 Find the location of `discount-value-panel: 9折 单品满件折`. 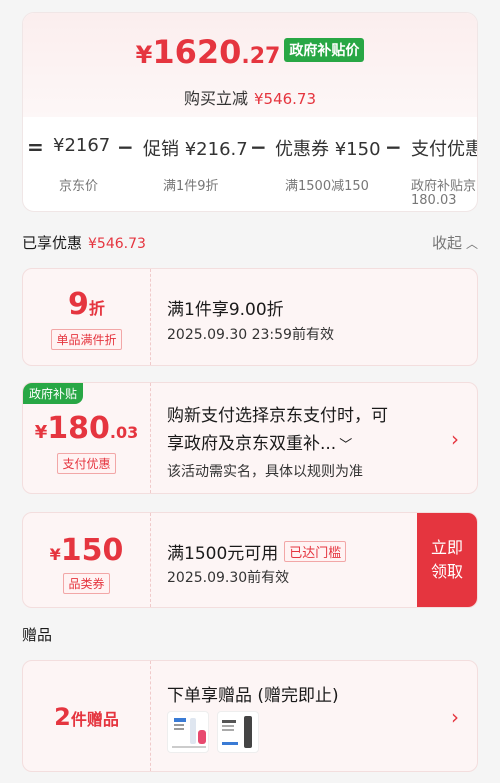

discount-value-panel: 9折 单品满件折 is located at coordinates (87, 317).